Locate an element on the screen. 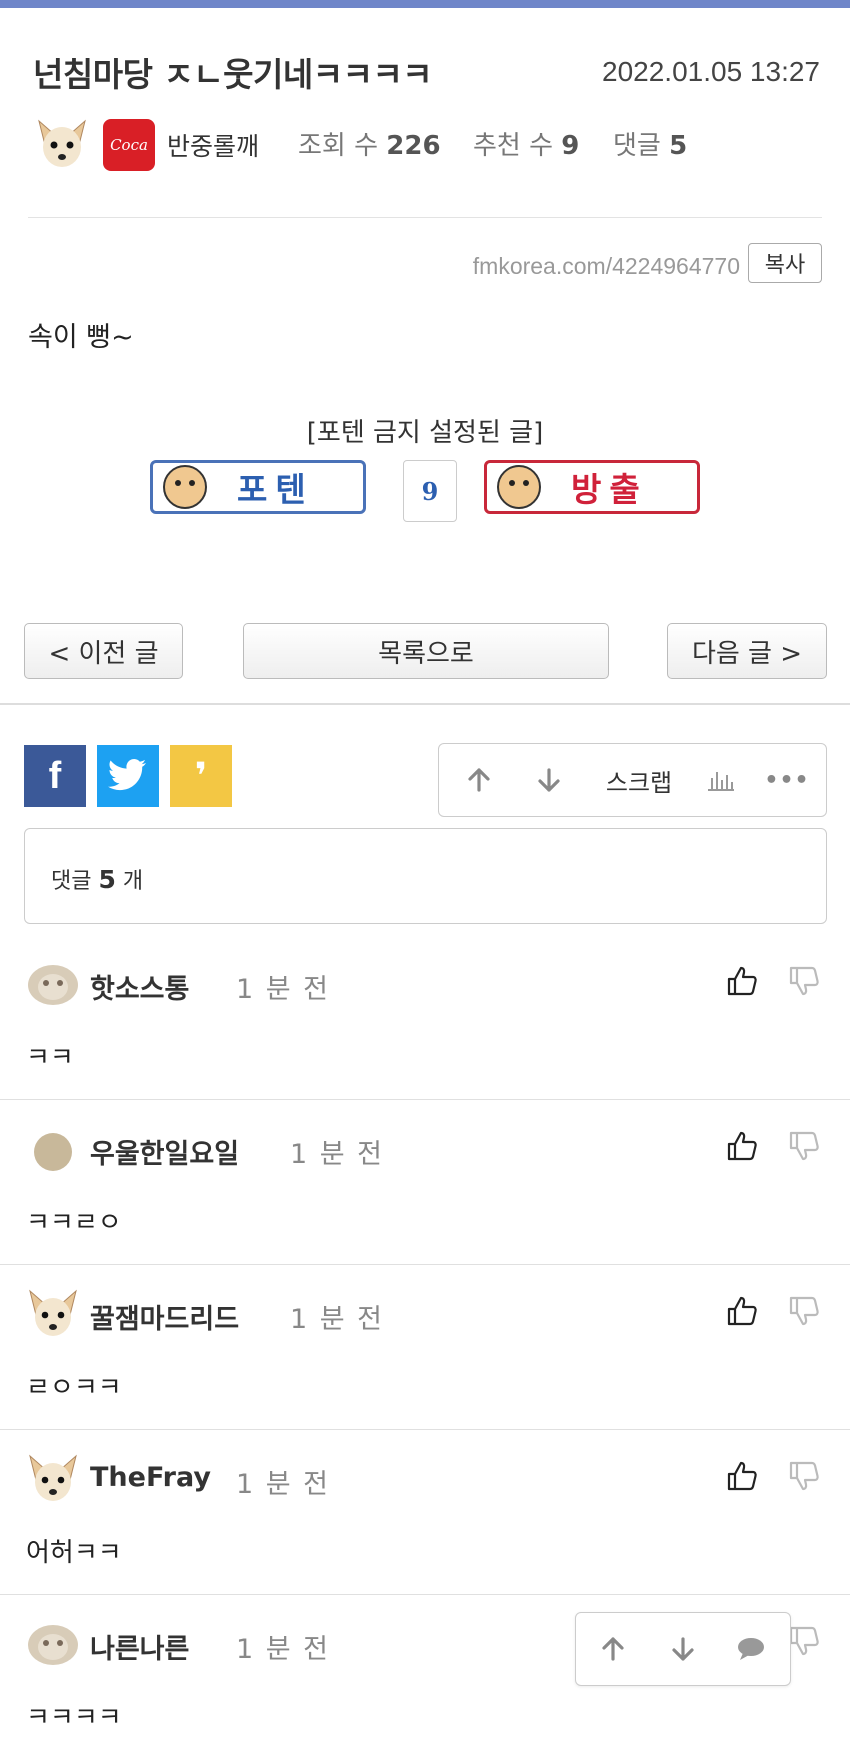 This screenshot has width=850, height=1737. copy-url-button: 복사 is located at coordinates (785, 263).